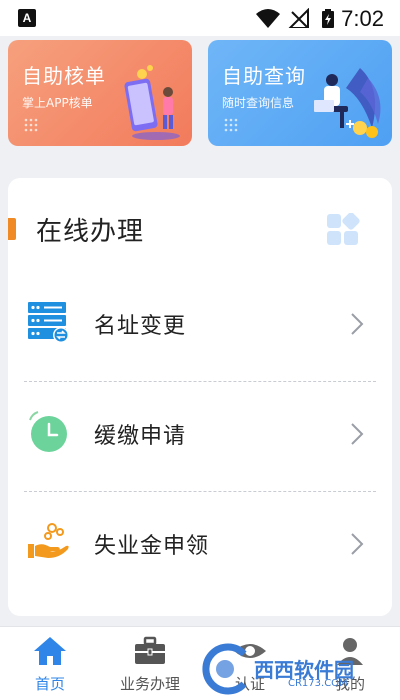 This screenshot has width=400, height=700. Describe the element at coordinates (224, 669) in the screenshot. I see `watermark-logo-icon` at that location.